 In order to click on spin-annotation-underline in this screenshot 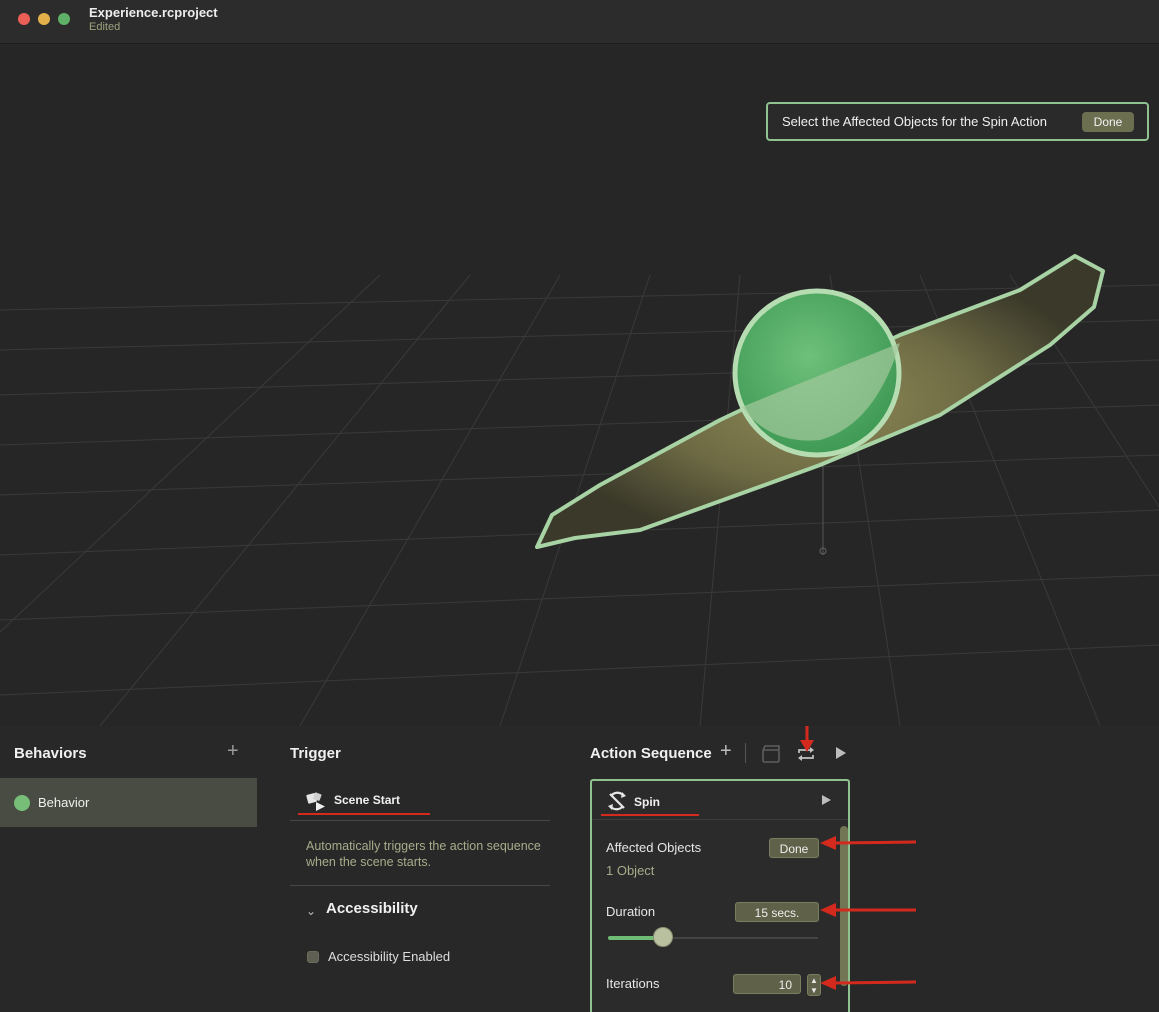, I will do `click(650, 815)`.